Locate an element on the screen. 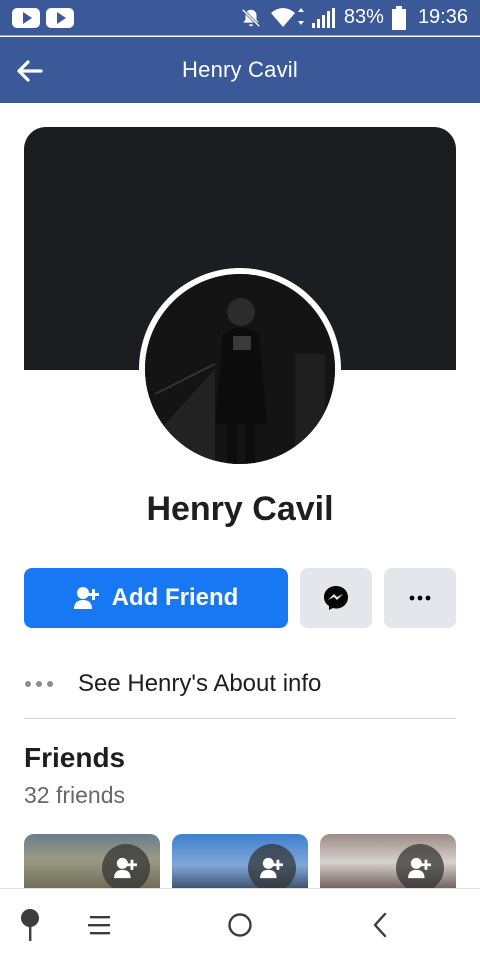  message-button is located at coordinates (336, 598).